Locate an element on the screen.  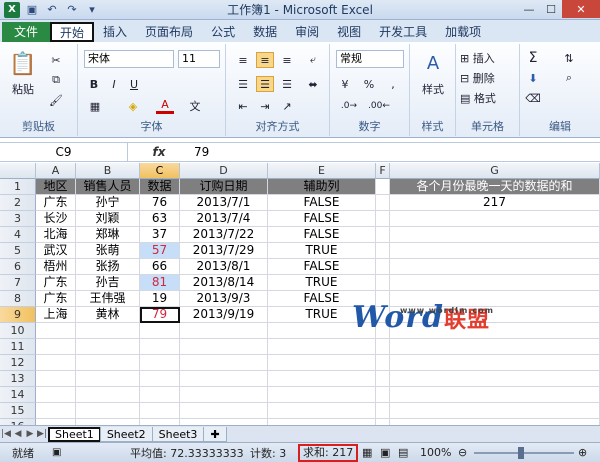
currency-icon: ¥ is located at coordinates (345, 84).